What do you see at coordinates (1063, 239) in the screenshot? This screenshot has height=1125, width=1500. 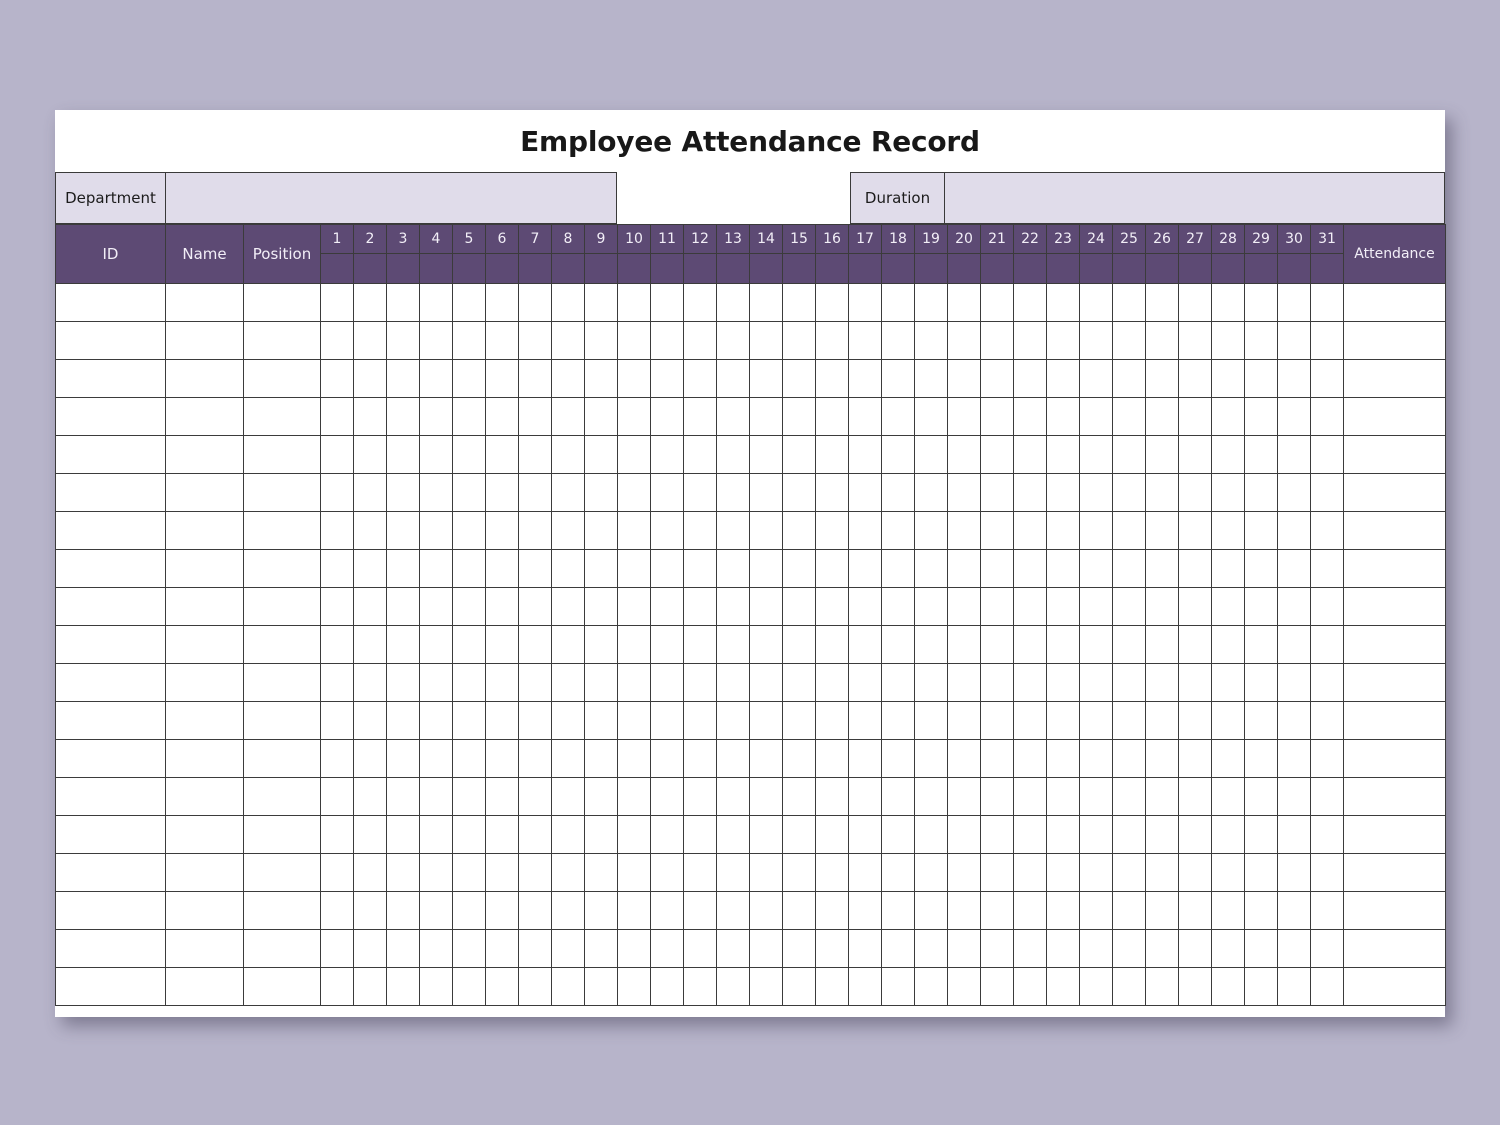 I see `col-header-day-23: 23` at bounding box center [1063, 239].